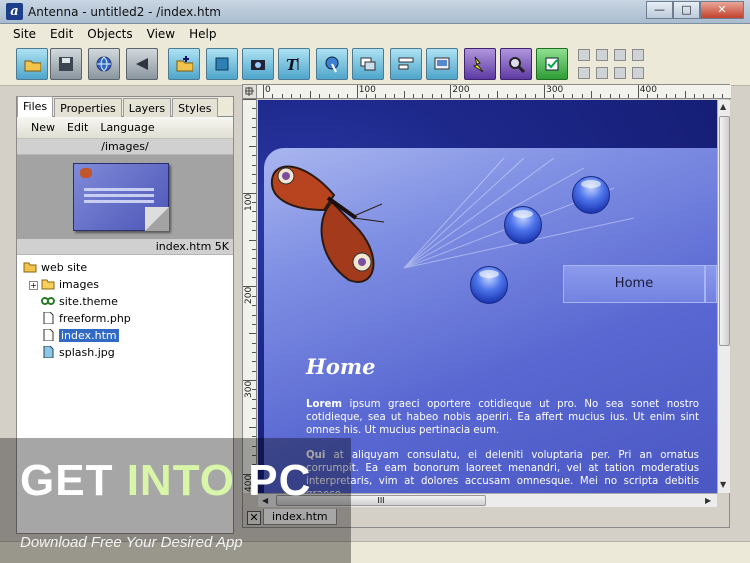  Describe the element at coordinates (340, 366) in the screenshot. I see `page-heading: Home` at that location.